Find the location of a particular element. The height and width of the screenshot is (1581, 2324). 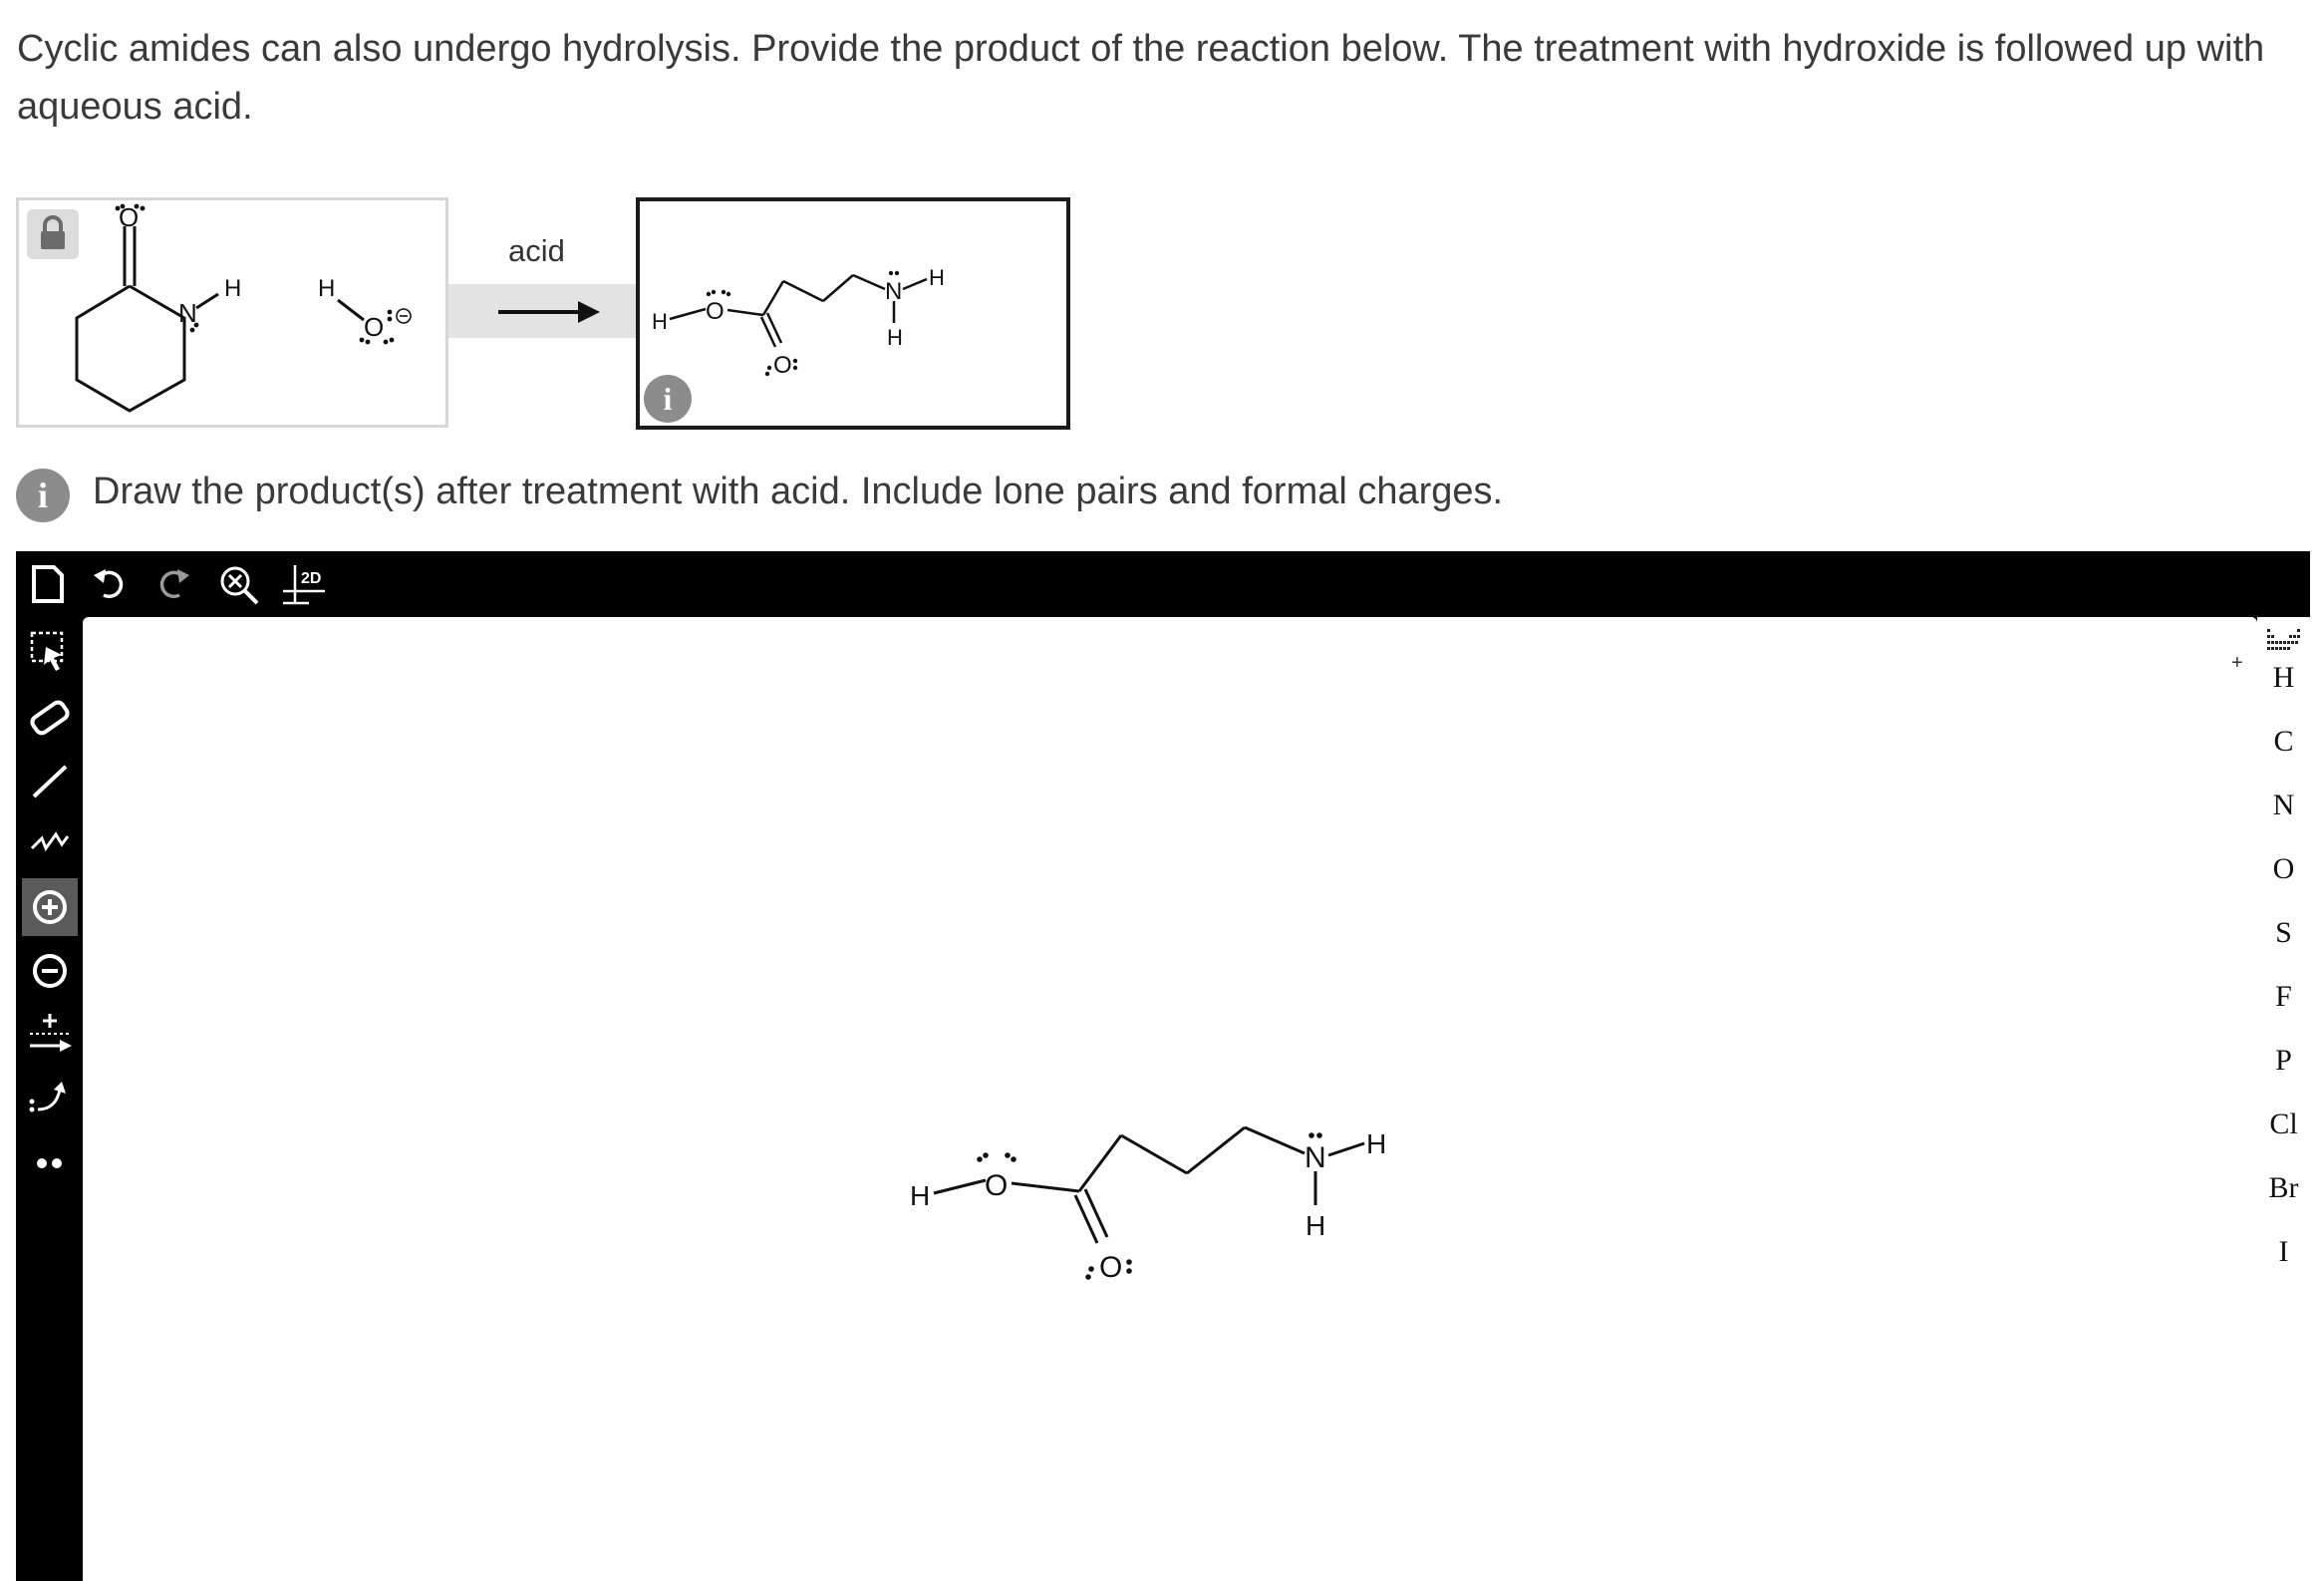

arrow-band is located at coordinates (543, 311).